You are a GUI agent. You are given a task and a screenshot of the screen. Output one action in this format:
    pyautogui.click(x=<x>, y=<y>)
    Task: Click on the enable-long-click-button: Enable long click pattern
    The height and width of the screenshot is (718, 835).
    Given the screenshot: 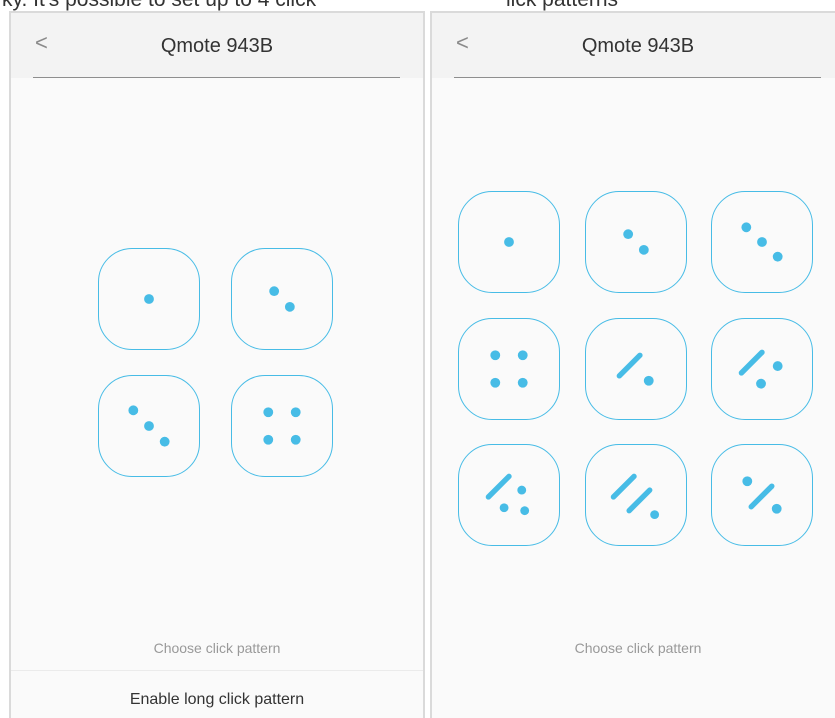 What is the action you would take?
    pyautogui.click(x=217, y=694)
    